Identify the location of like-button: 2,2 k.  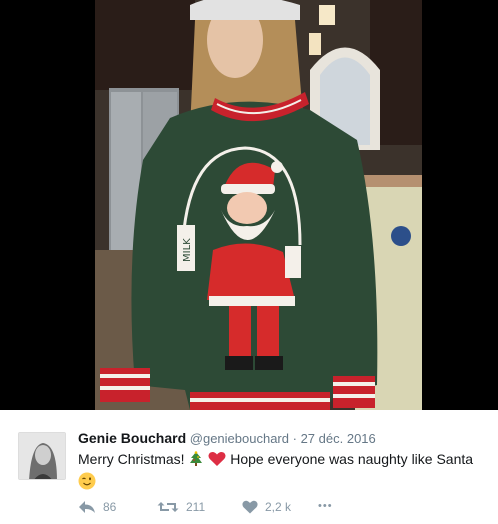
(266, 507).